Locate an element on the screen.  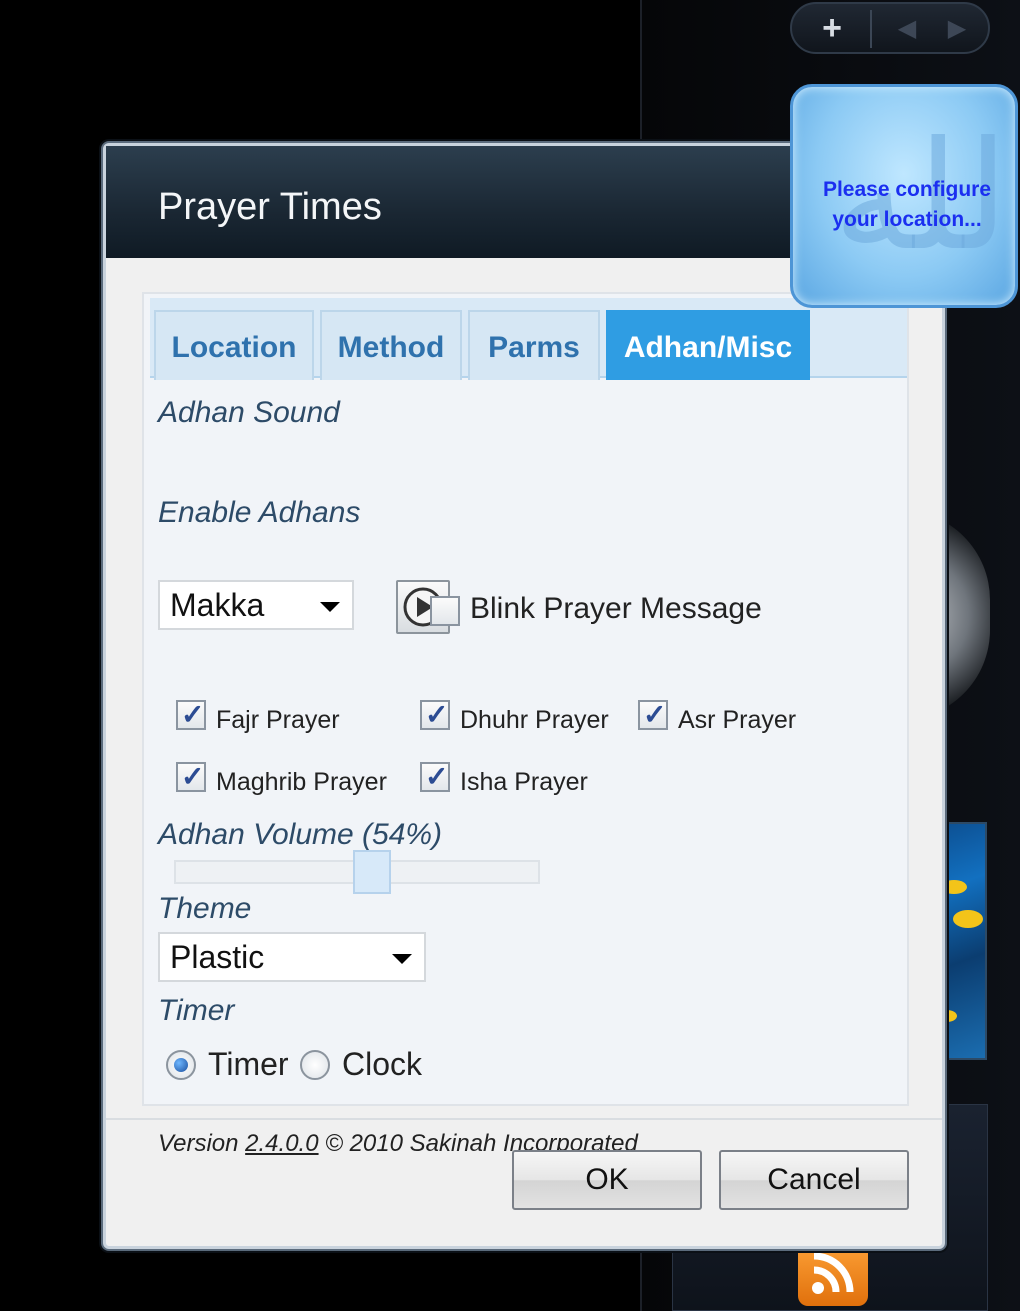
theme-select: Plastic is located at coordinates (292, 957).